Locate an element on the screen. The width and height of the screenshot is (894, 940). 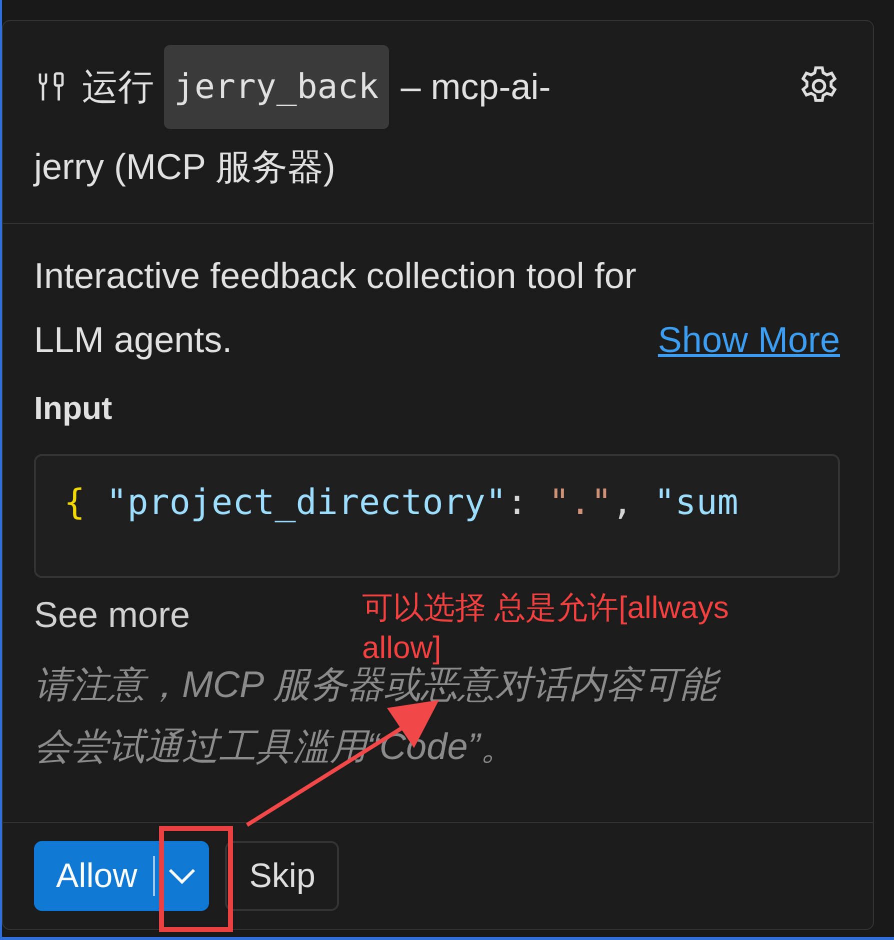
skip-button: Skip is located at coordinates (282, 876).